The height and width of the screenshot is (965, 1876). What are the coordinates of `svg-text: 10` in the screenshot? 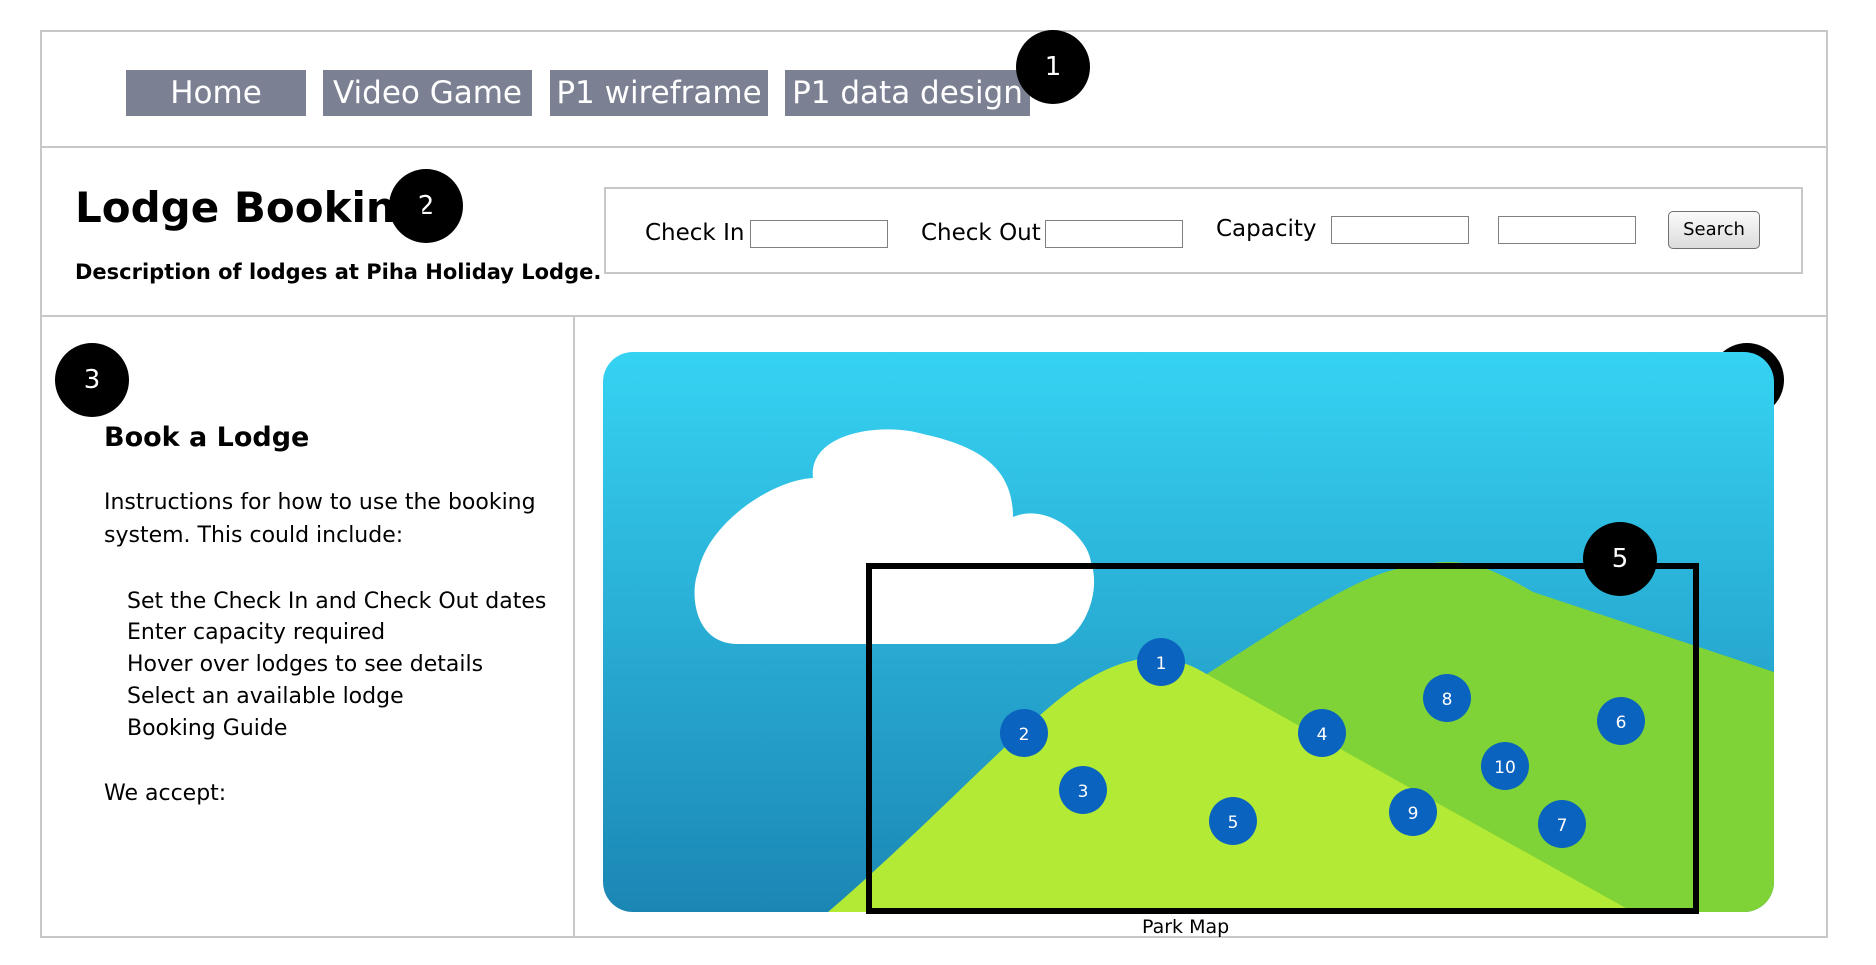 It's located at (1505, 768).